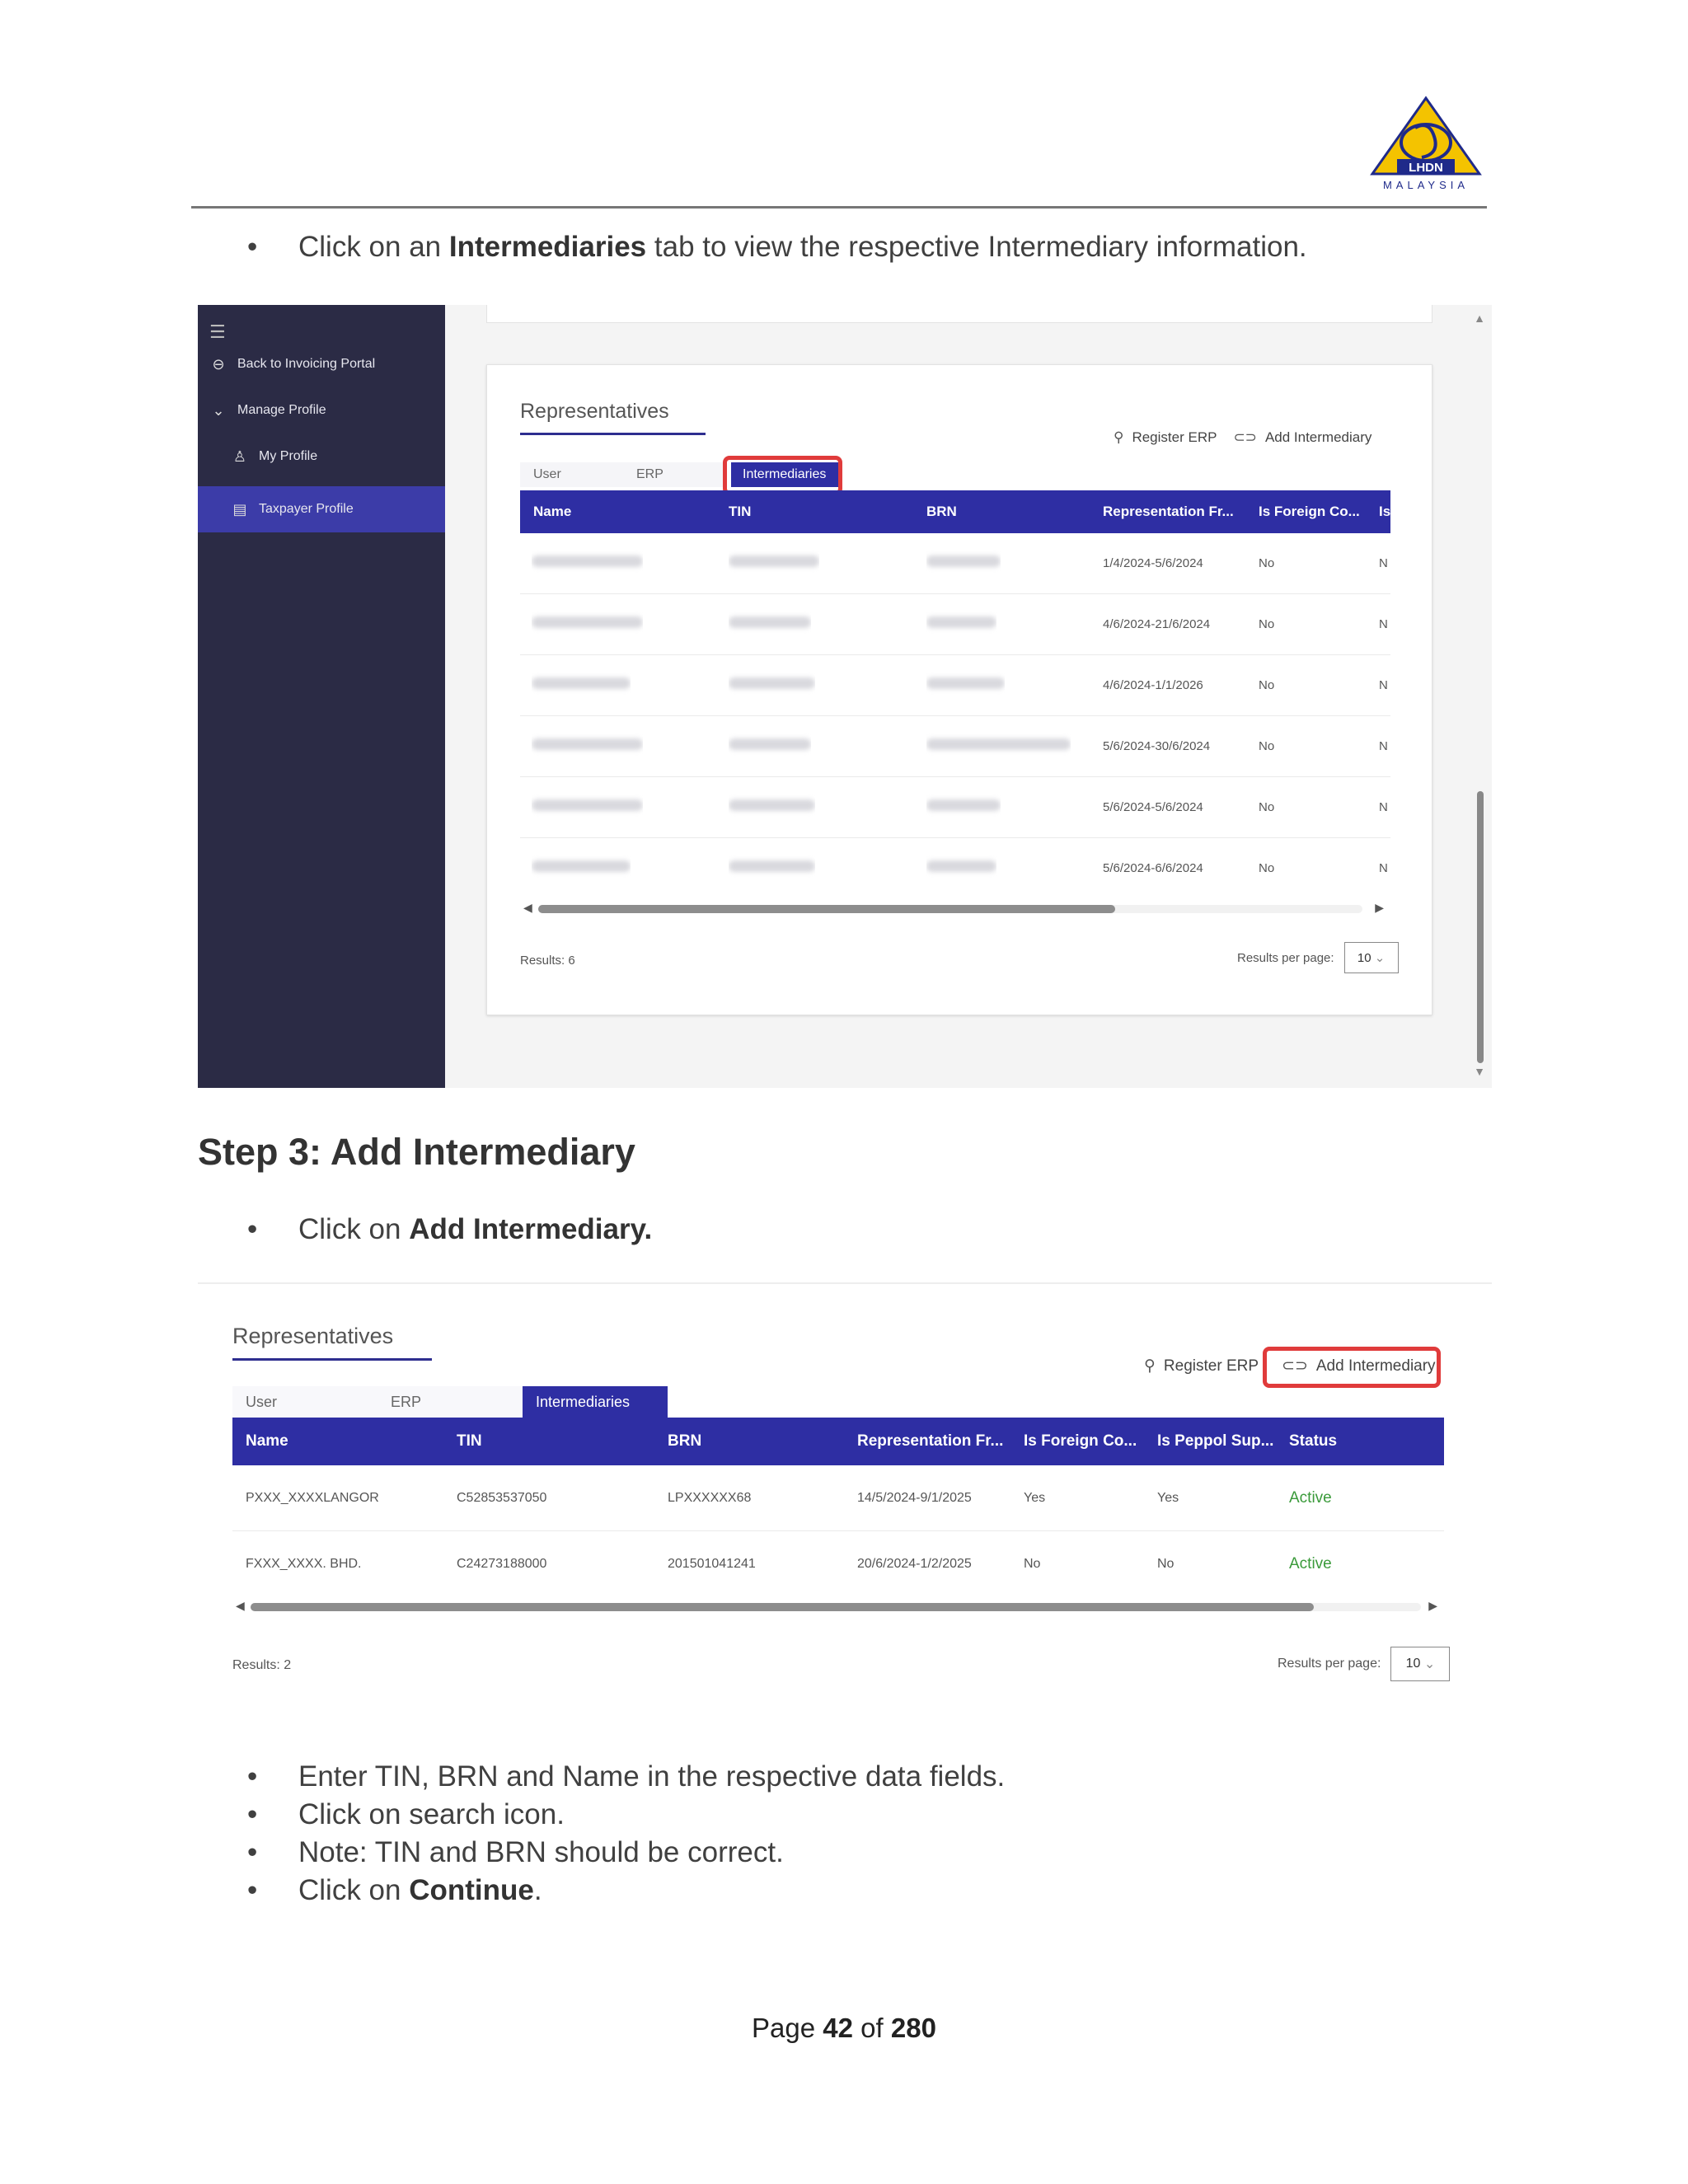 The width and height of the screenshot is (1688, 2184). What do you see at coordinates (1313, 1441) in the screenshot?
I see `column-header-status: Status` at bounding box center [1313, 1441].